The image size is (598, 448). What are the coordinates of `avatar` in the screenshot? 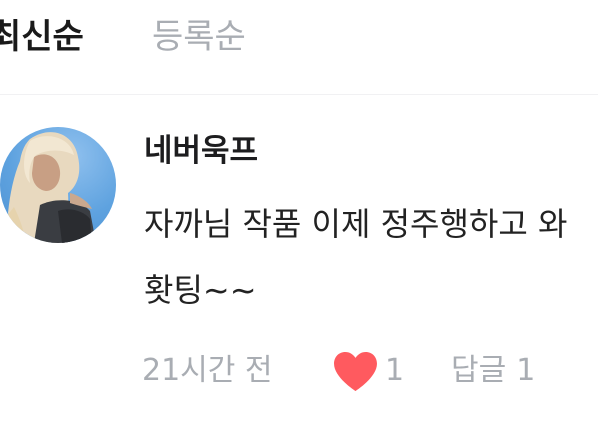 It's located at (58, 185).